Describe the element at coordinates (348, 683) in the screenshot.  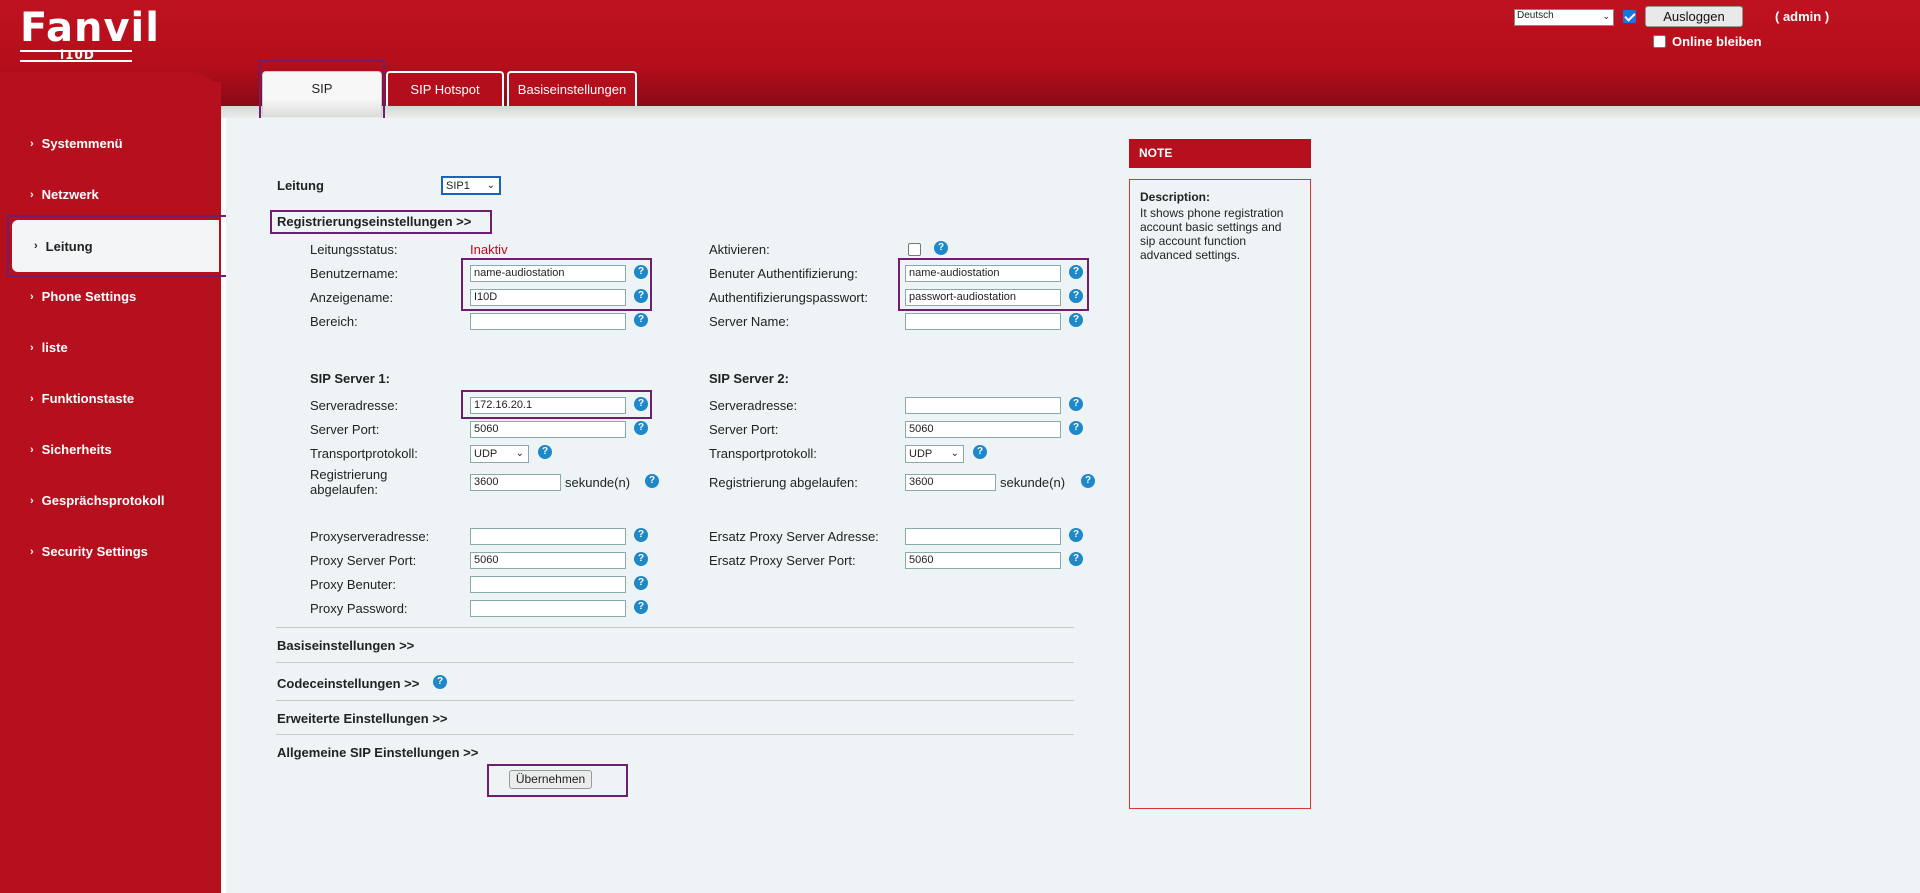
I see `codec-settings-link: Codeceinstellungen >>` at that location.